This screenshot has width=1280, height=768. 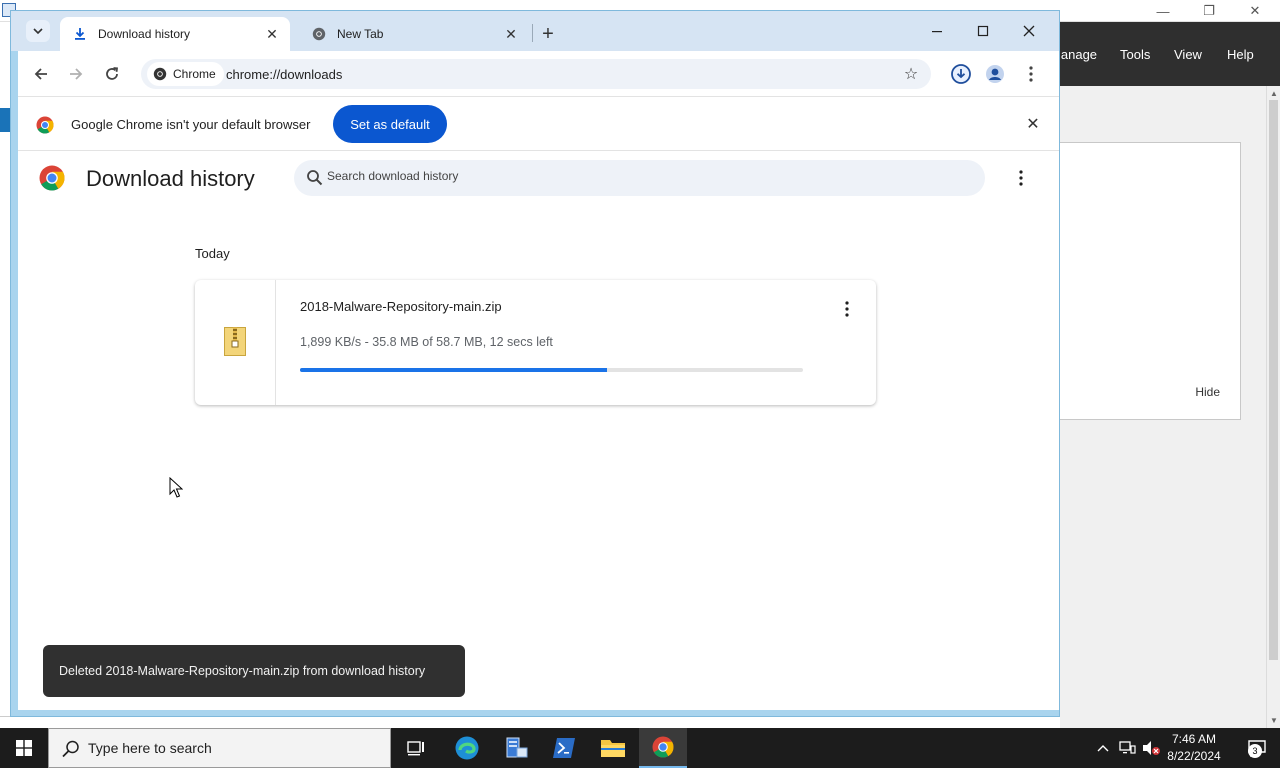 What do you see at coordinates (1255, 11) in the screenshot?
I see `bg-close-button: ✕` at bounding box center [1255, 11].